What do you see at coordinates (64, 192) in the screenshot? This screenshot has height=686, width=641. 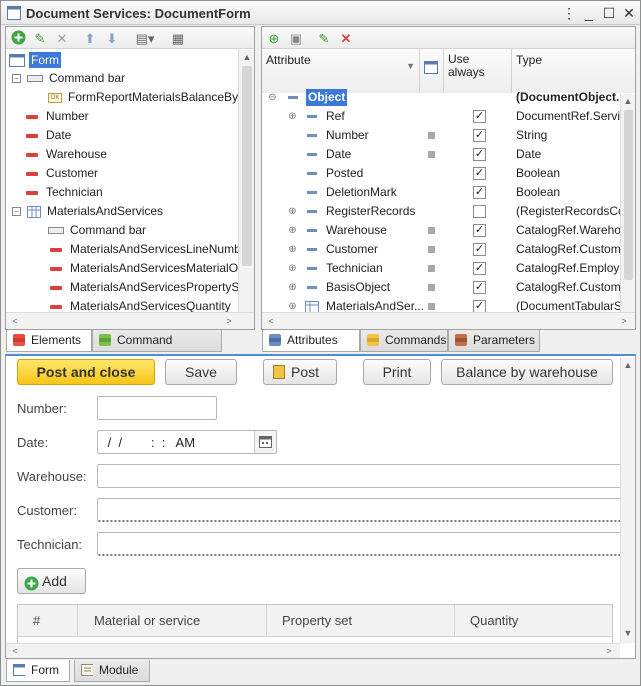 I see `tree-item-technician: Technician` at bounding box center [64, 192].